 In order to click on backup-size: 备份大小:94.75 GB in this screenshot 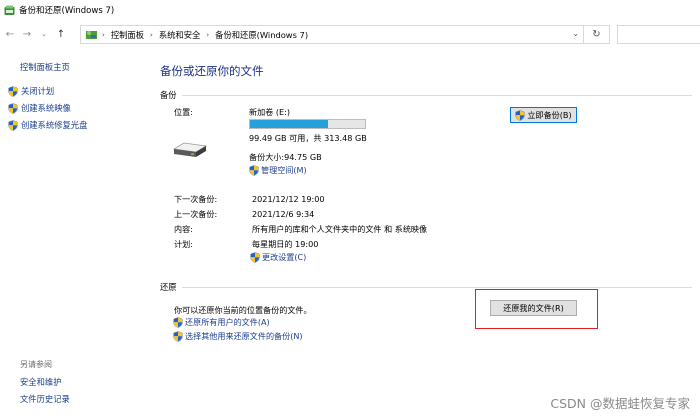, I will do `click(285, 157)`.